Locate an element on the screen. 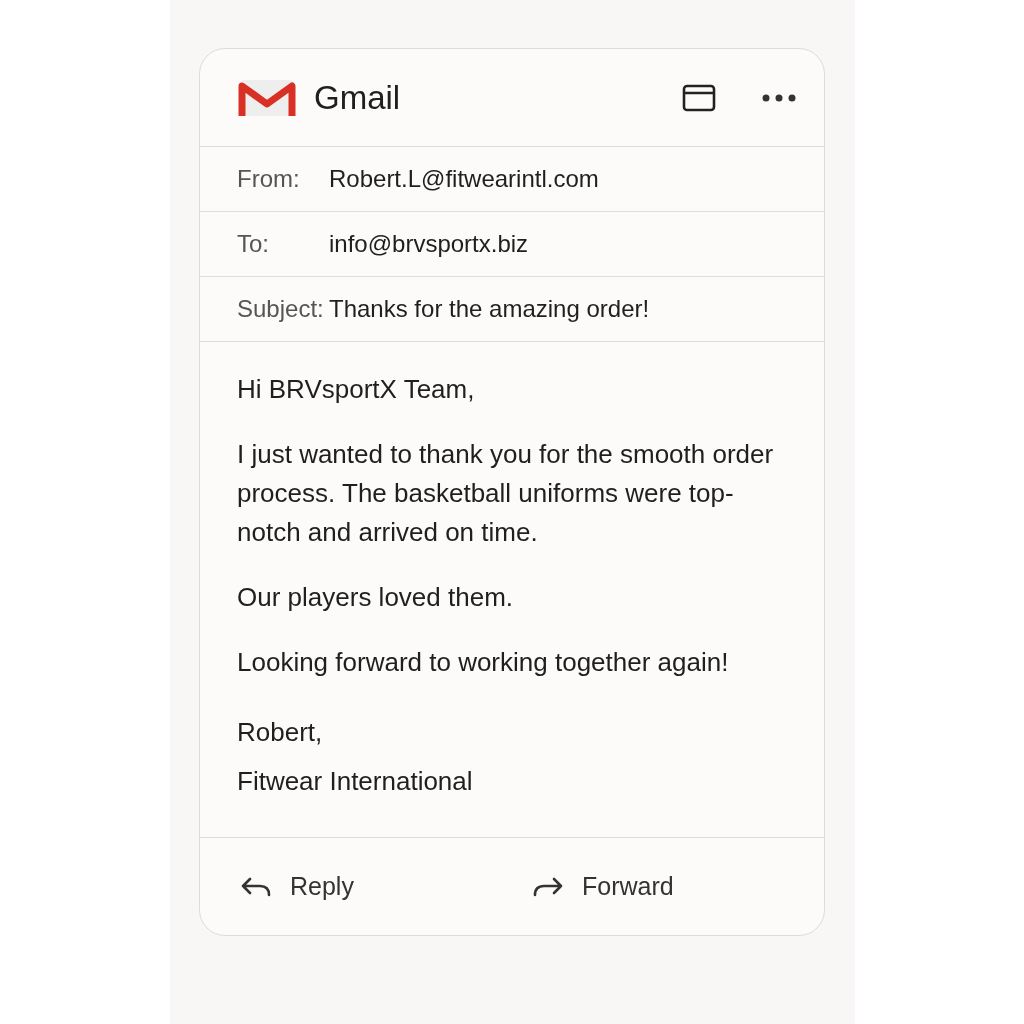 This screenshot has height=1024, width=1024. field-value: Robert.L@fitwearintl.com is located at coordinates (464, 179).